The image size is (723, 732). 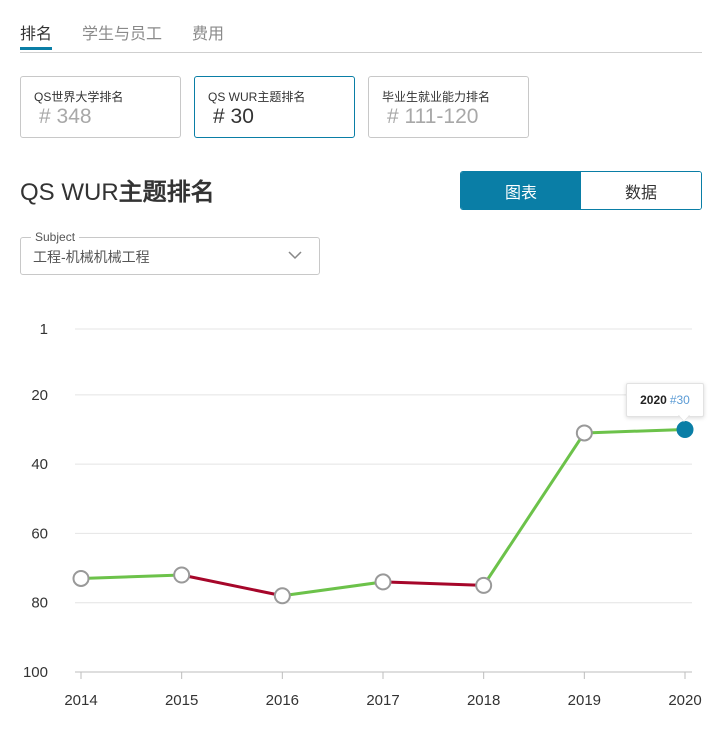 I want to click on card-value: # 30, so click(x=233, y=116).